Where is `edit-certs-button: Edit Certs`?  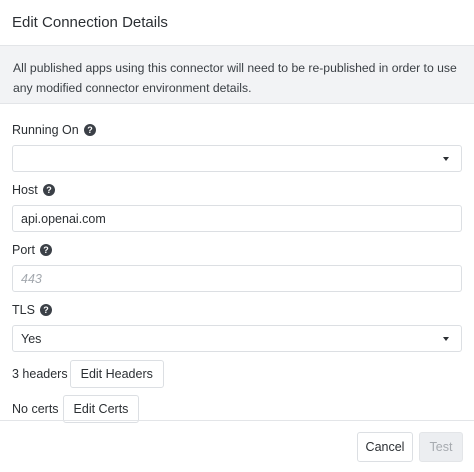 edit-certs-button: Edit Certs is located at coordinates (101, 409).